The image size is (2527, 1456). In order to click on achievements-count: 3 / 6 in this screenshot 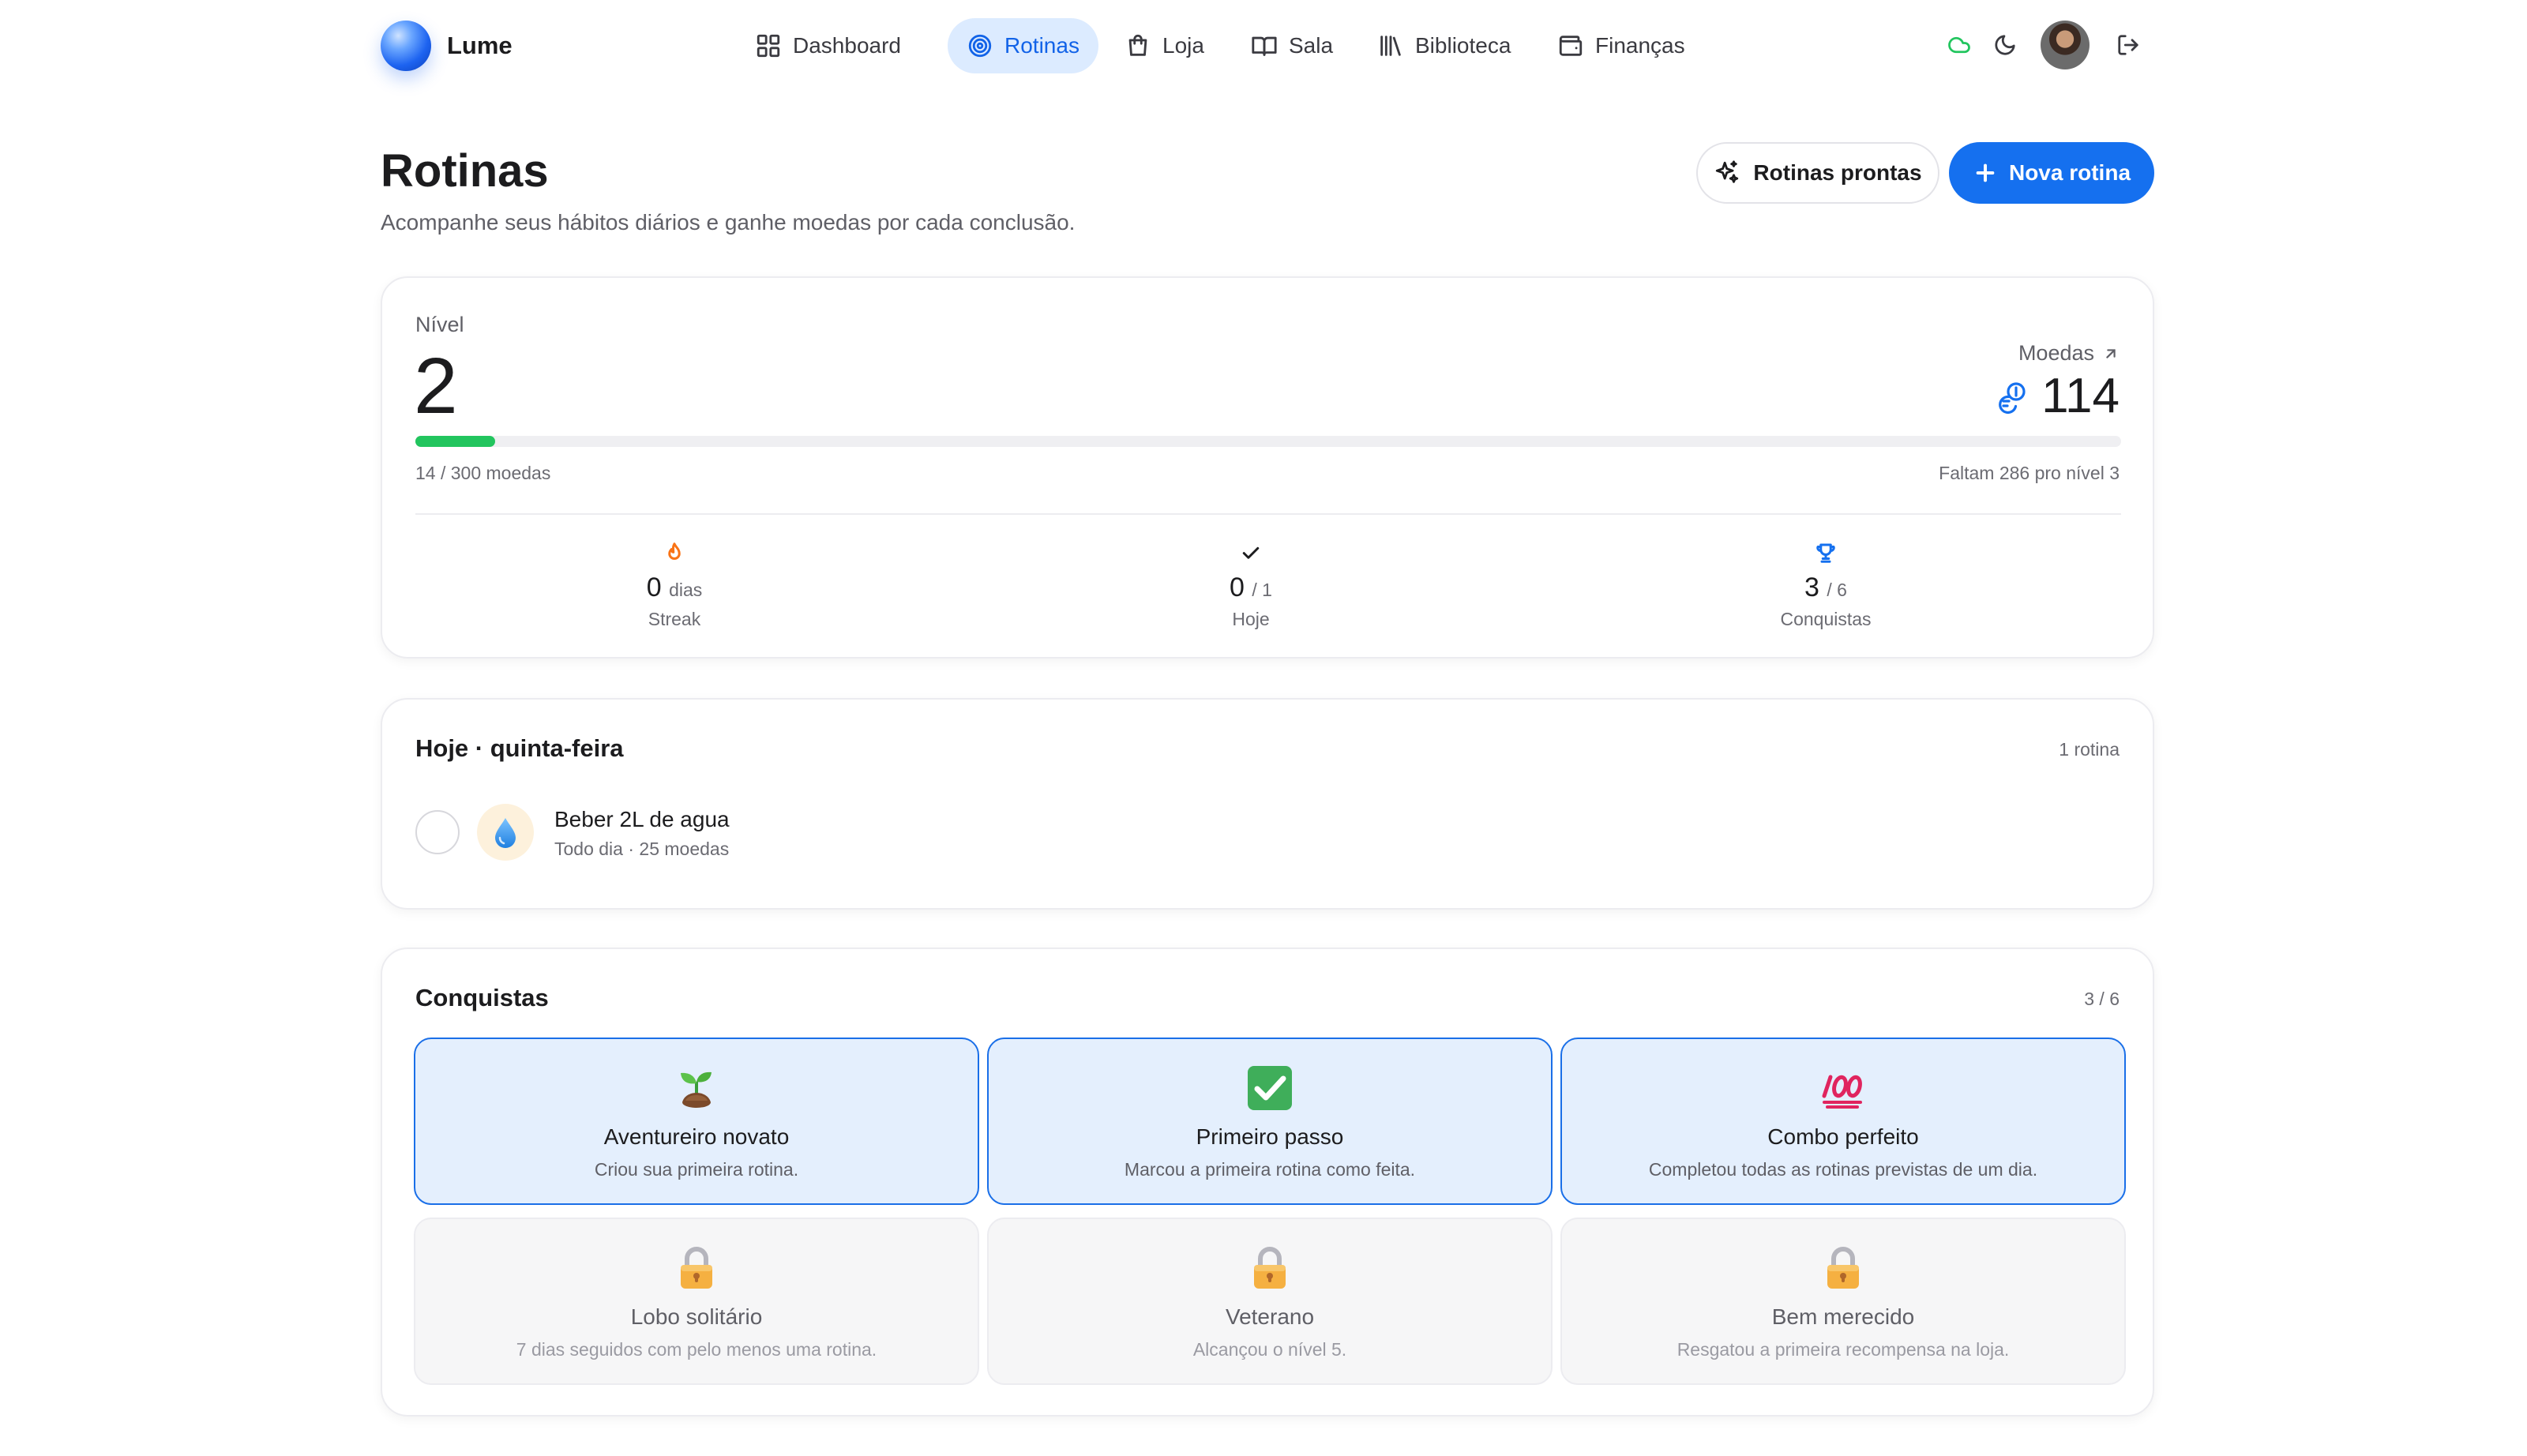, I will do `click(2102, 999)`.